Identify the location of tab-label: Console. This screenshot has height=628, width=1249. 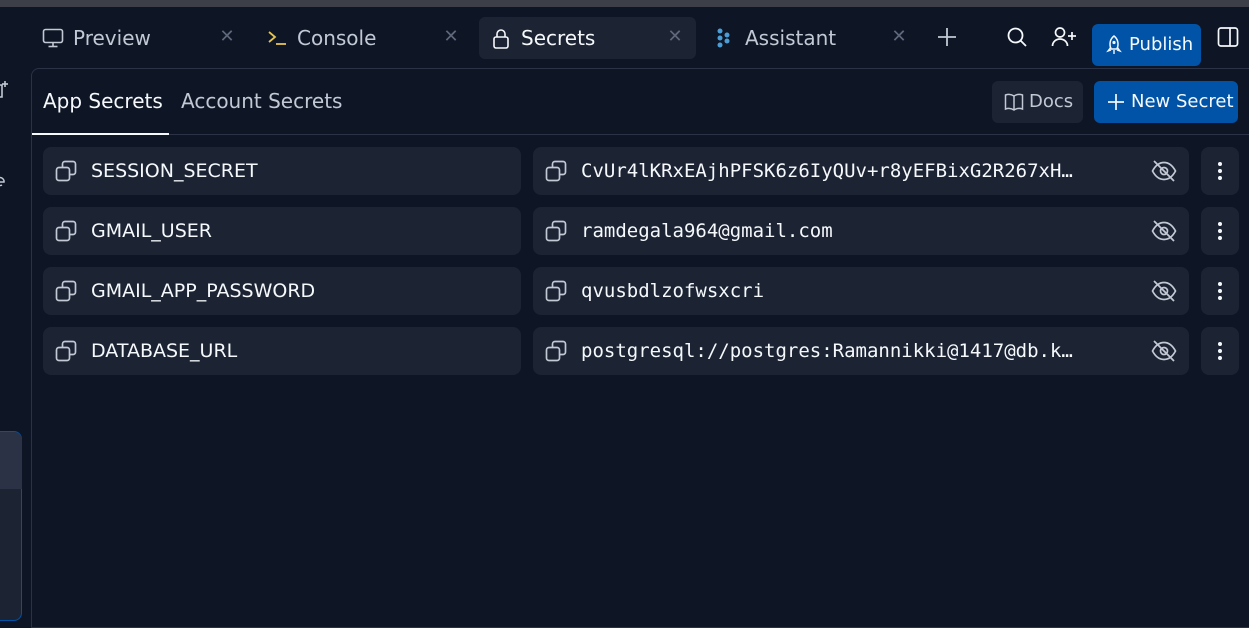
(337, 38).